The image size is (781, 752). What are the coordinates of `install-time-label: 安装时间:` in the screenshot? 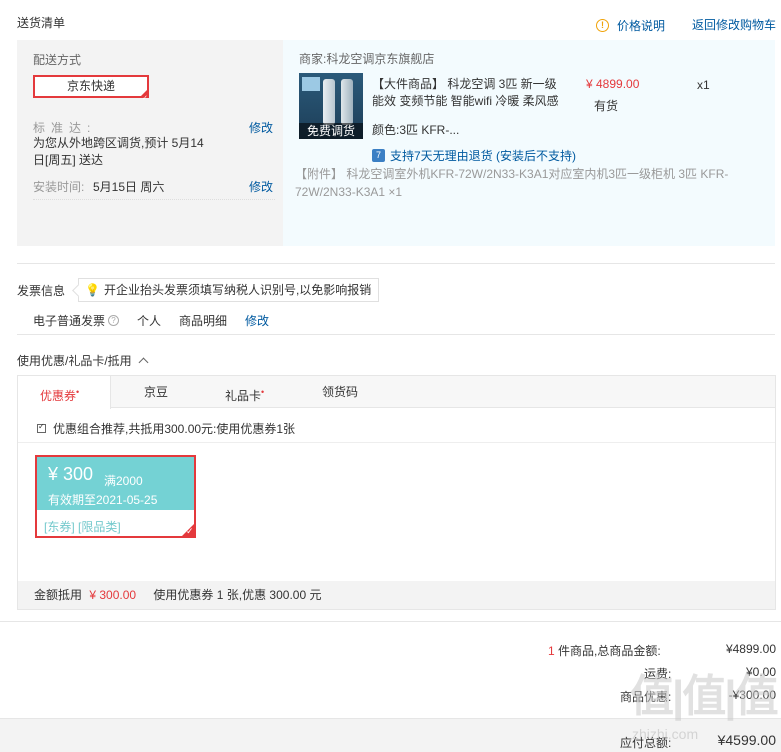 It's located at (59, 187).